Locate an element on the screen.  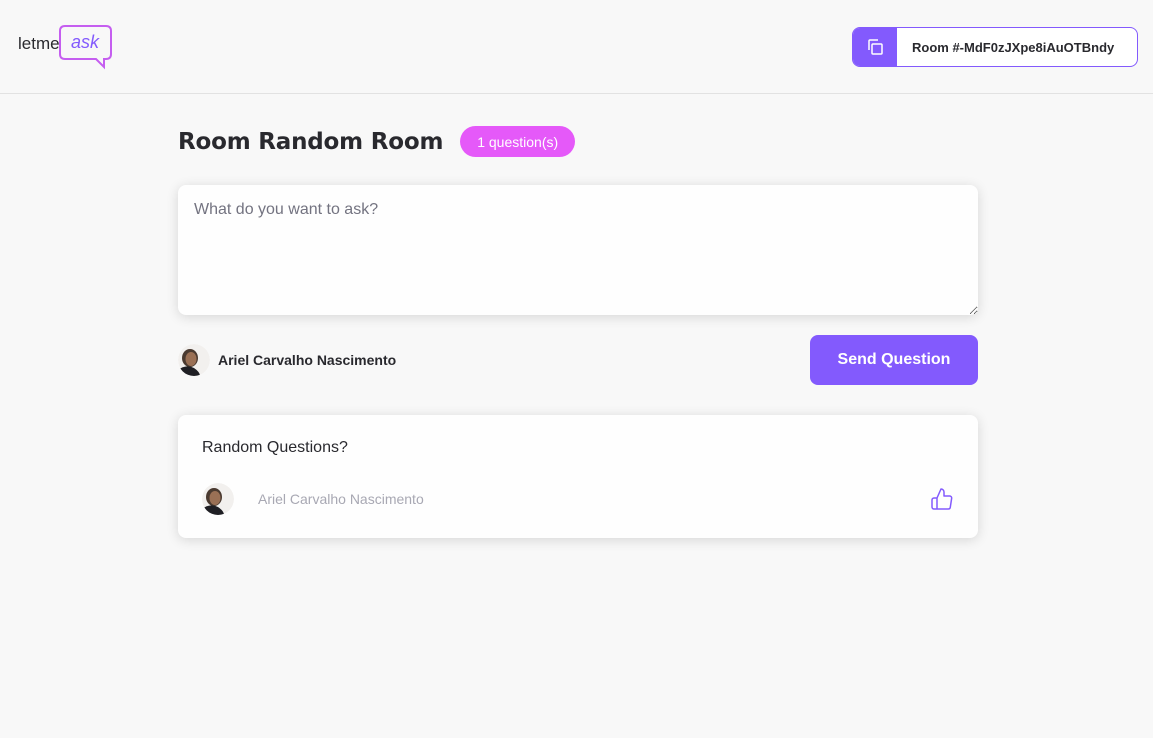
question-form-footer: Ariel Carvalho Nascimento Send Question is located at coordinates (578, 360).